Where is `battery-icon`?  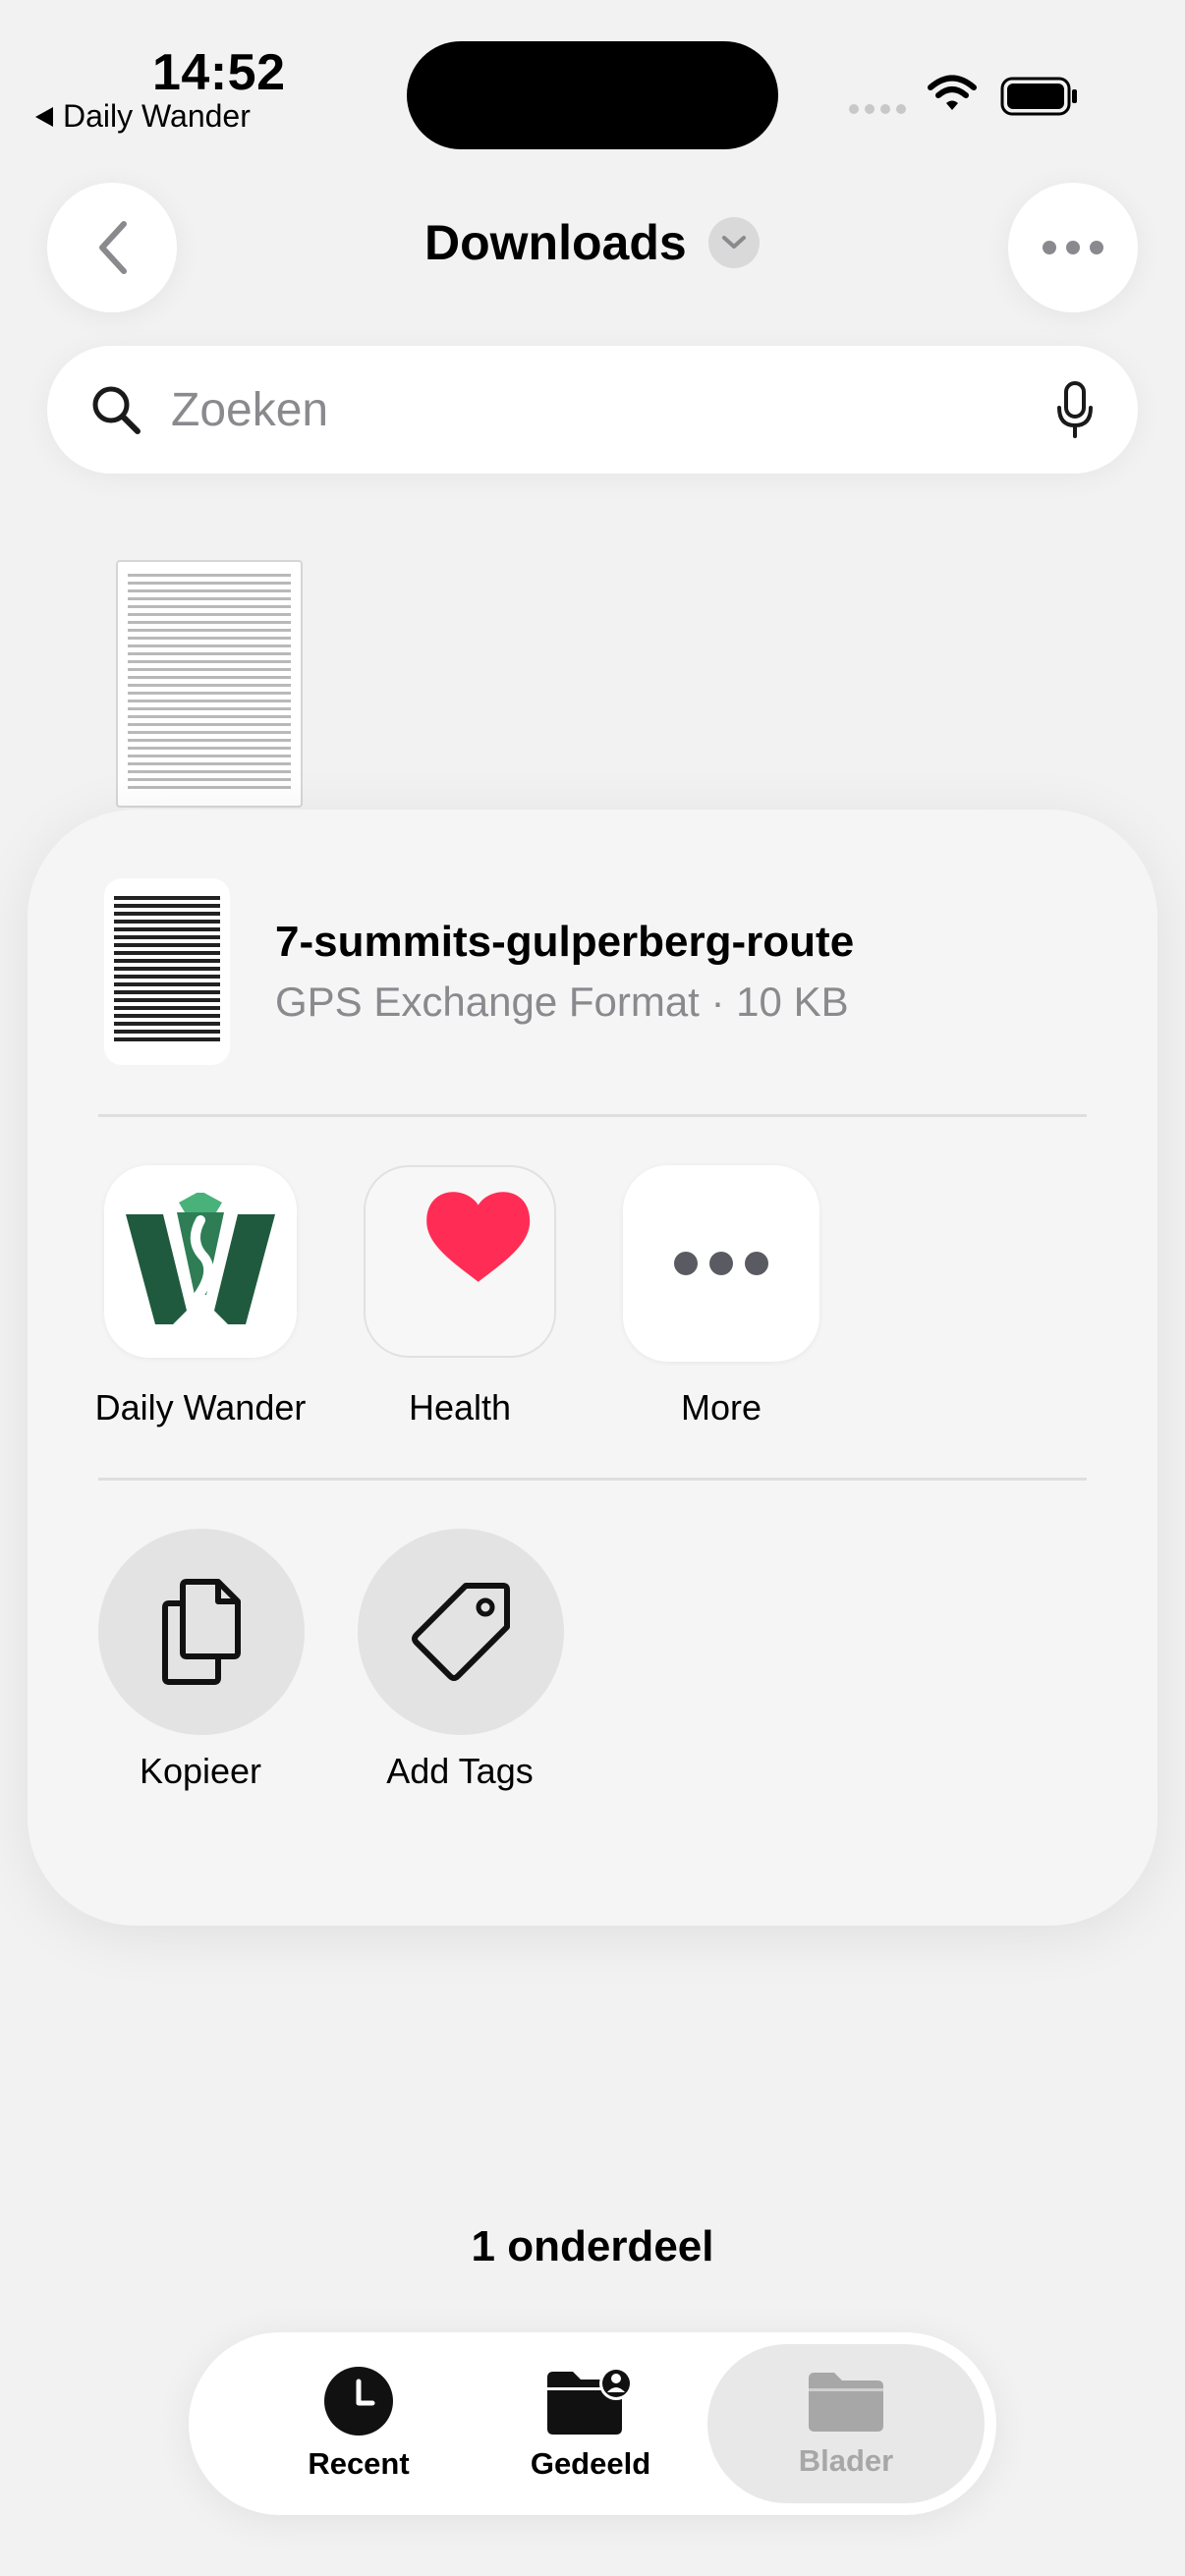
battery-icon is located at coordinates (1038, 96).